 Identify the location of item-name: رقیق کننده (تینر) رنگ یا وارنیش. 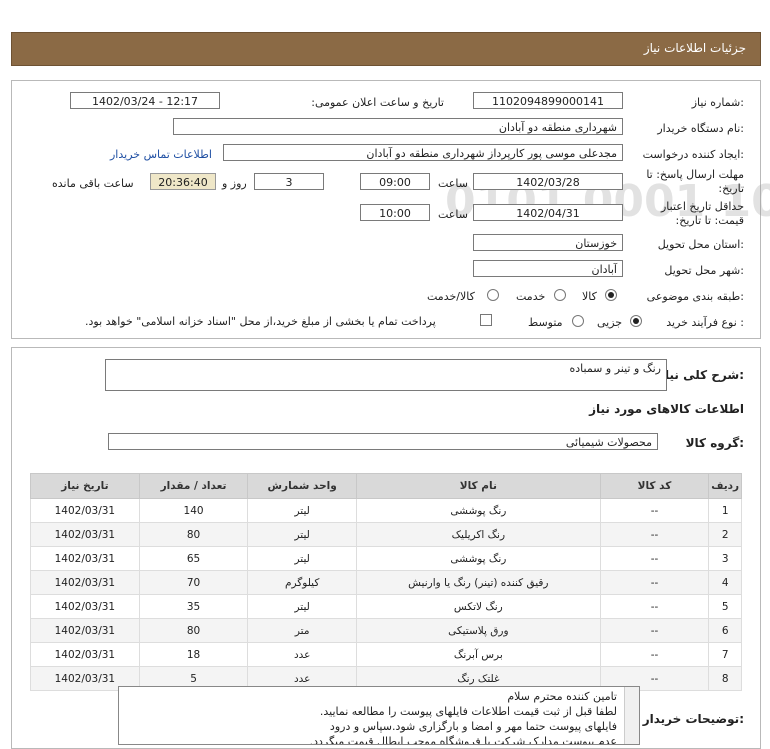
(478, 582).